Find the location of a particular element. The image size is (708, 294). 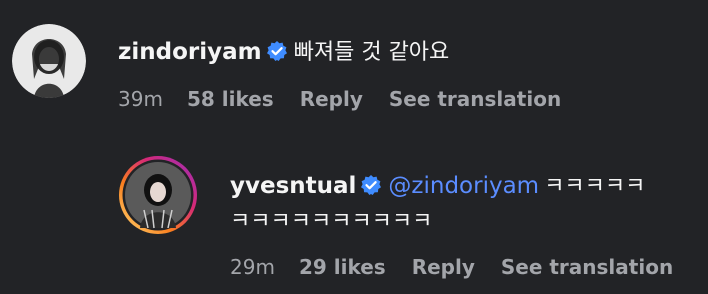

avatar-zindoriyam is located at coordinates (49, 61).